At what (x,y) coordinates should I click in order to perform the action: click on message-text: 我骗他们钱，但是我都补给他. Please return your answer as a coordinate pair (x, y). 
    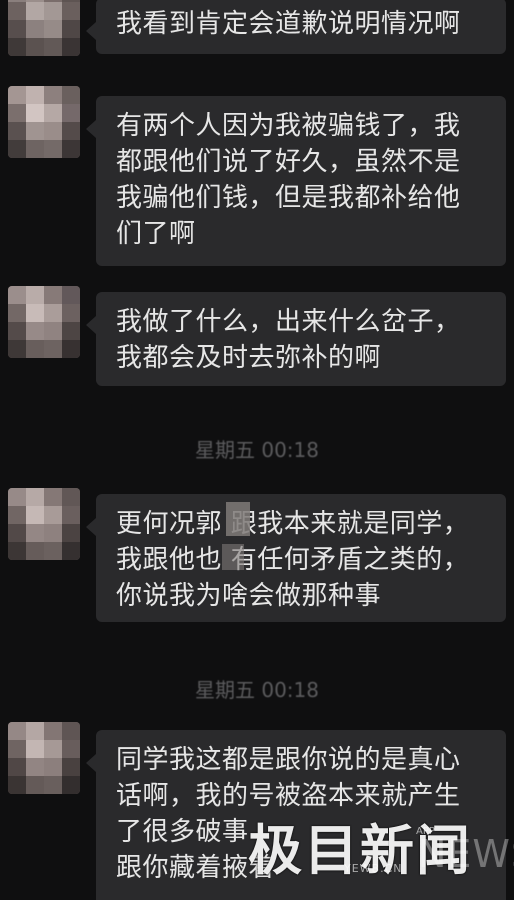
    Looking at the image, I should click on (288, 198).